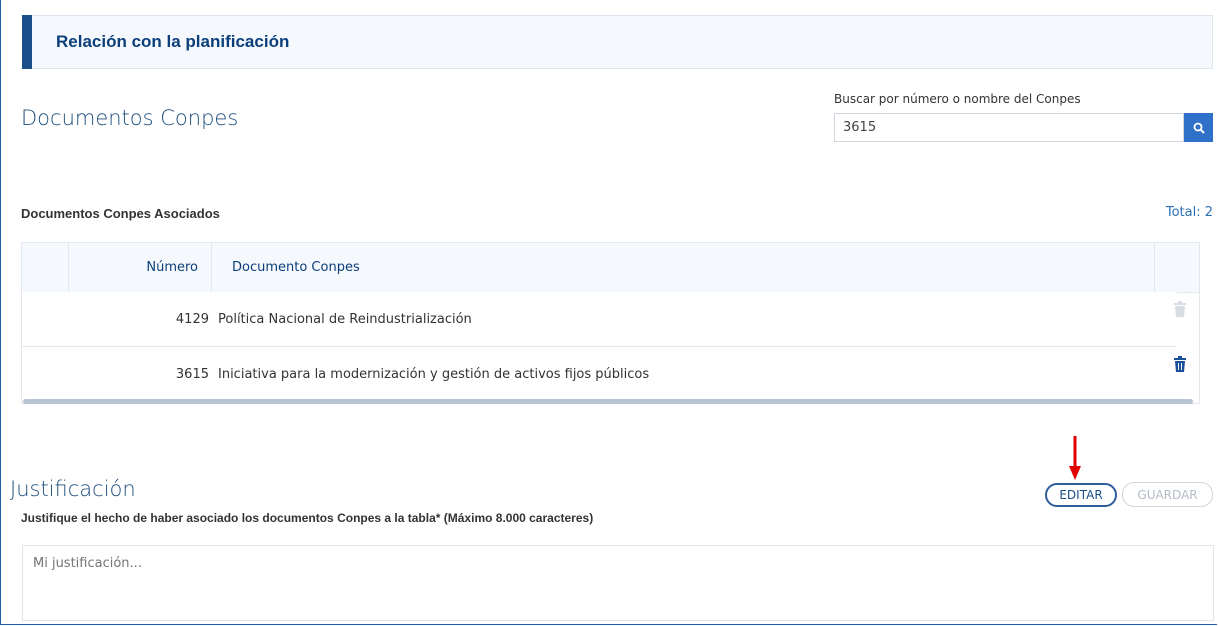 This screenshot has height=626, width=1218. I want to click on horizontal-scrollbar, so click(608, 401).